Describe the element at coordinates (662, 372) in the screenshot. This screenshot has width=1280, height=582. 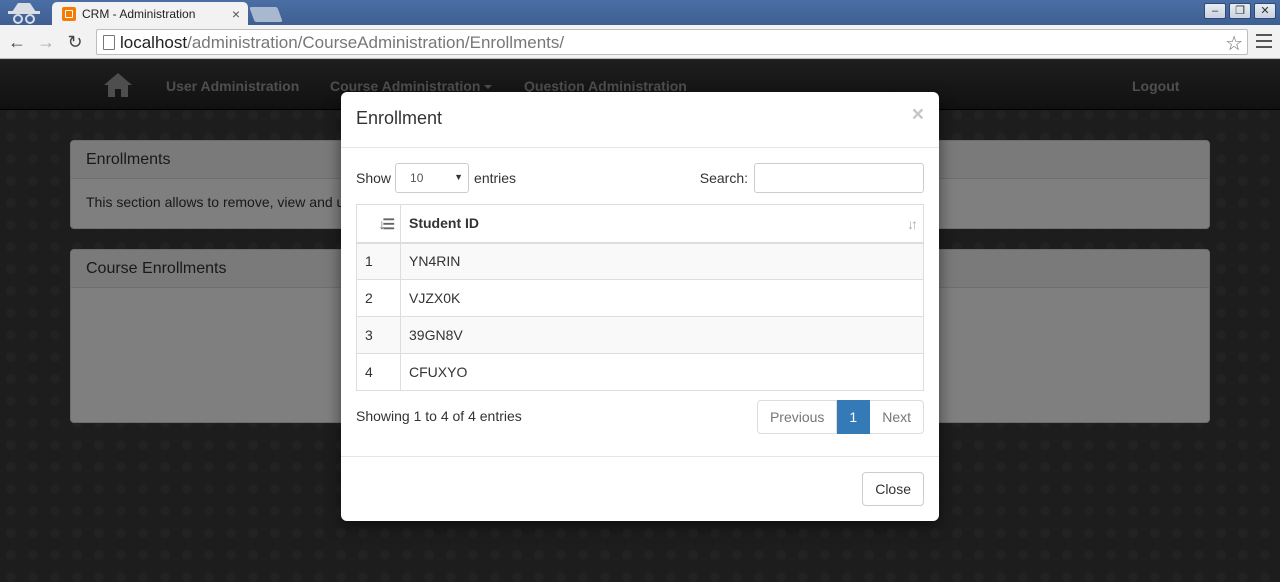
I see `student-id-cell: CFUXYO` at that location.